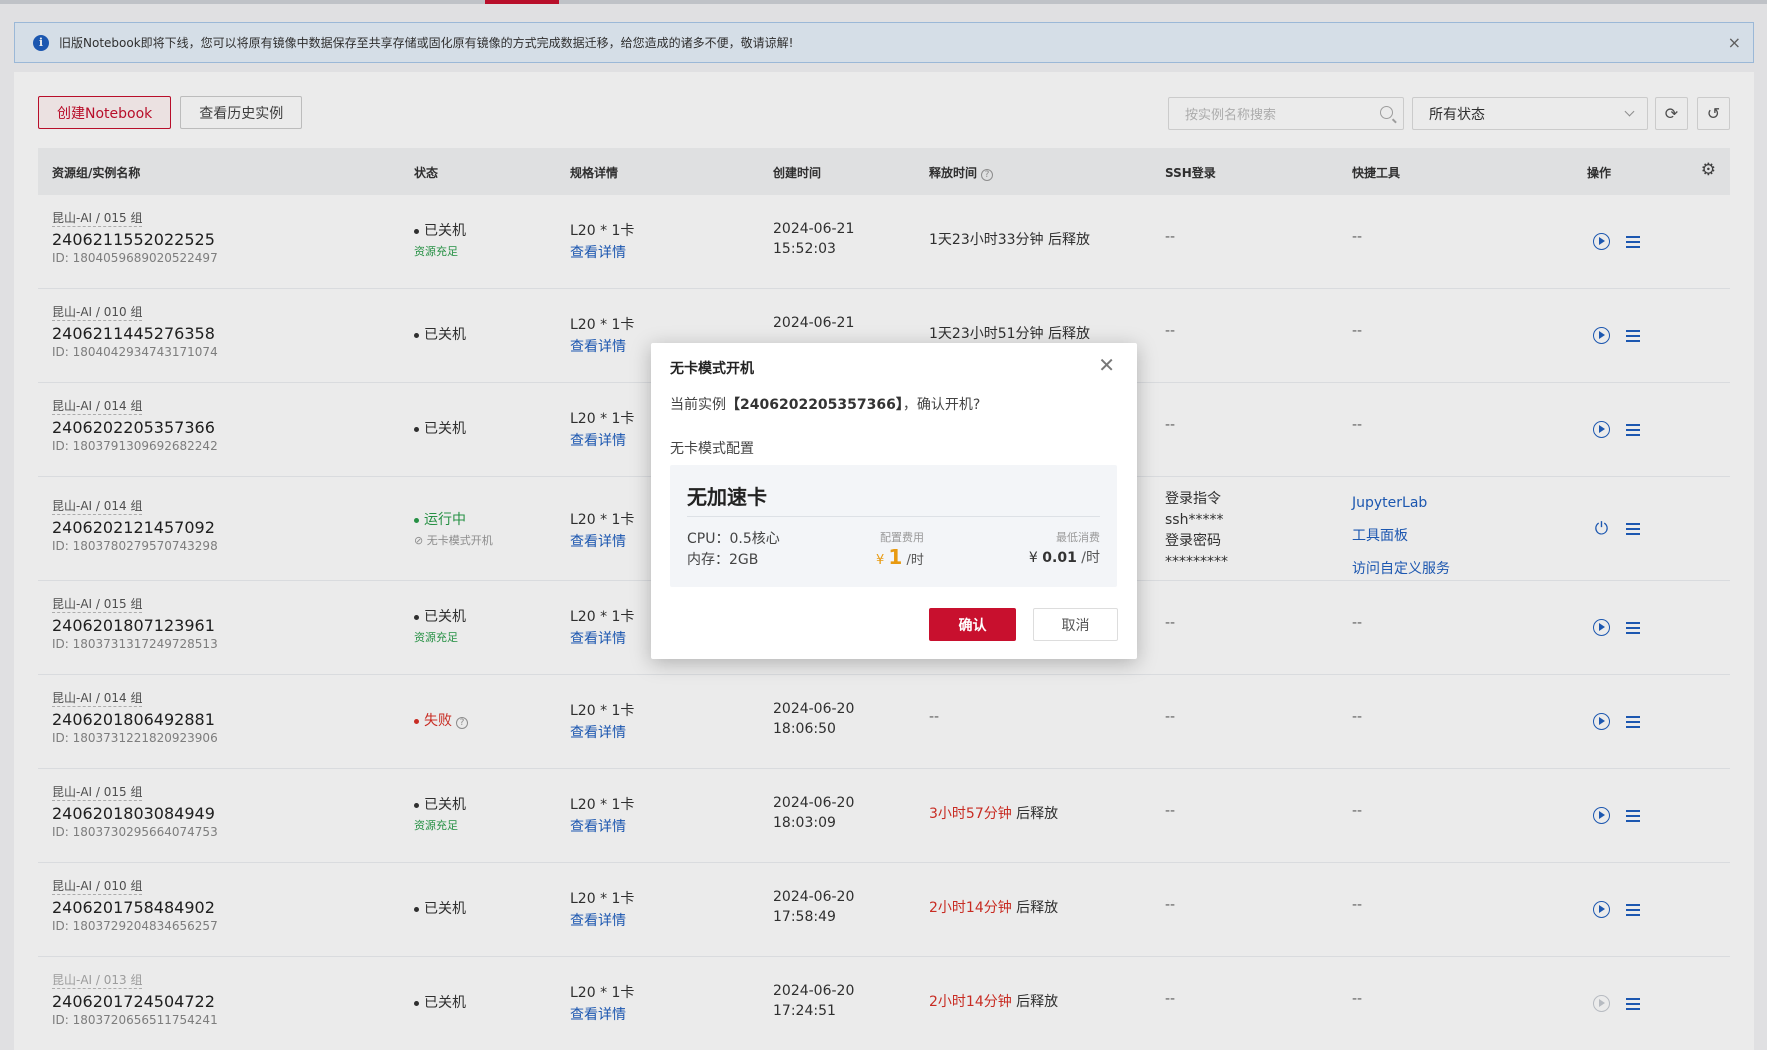  What do you see at coordinates (814, 405) in the screenshot?
I see `instance-name: 【2406202205357366】` at bounding box center [814, 405].